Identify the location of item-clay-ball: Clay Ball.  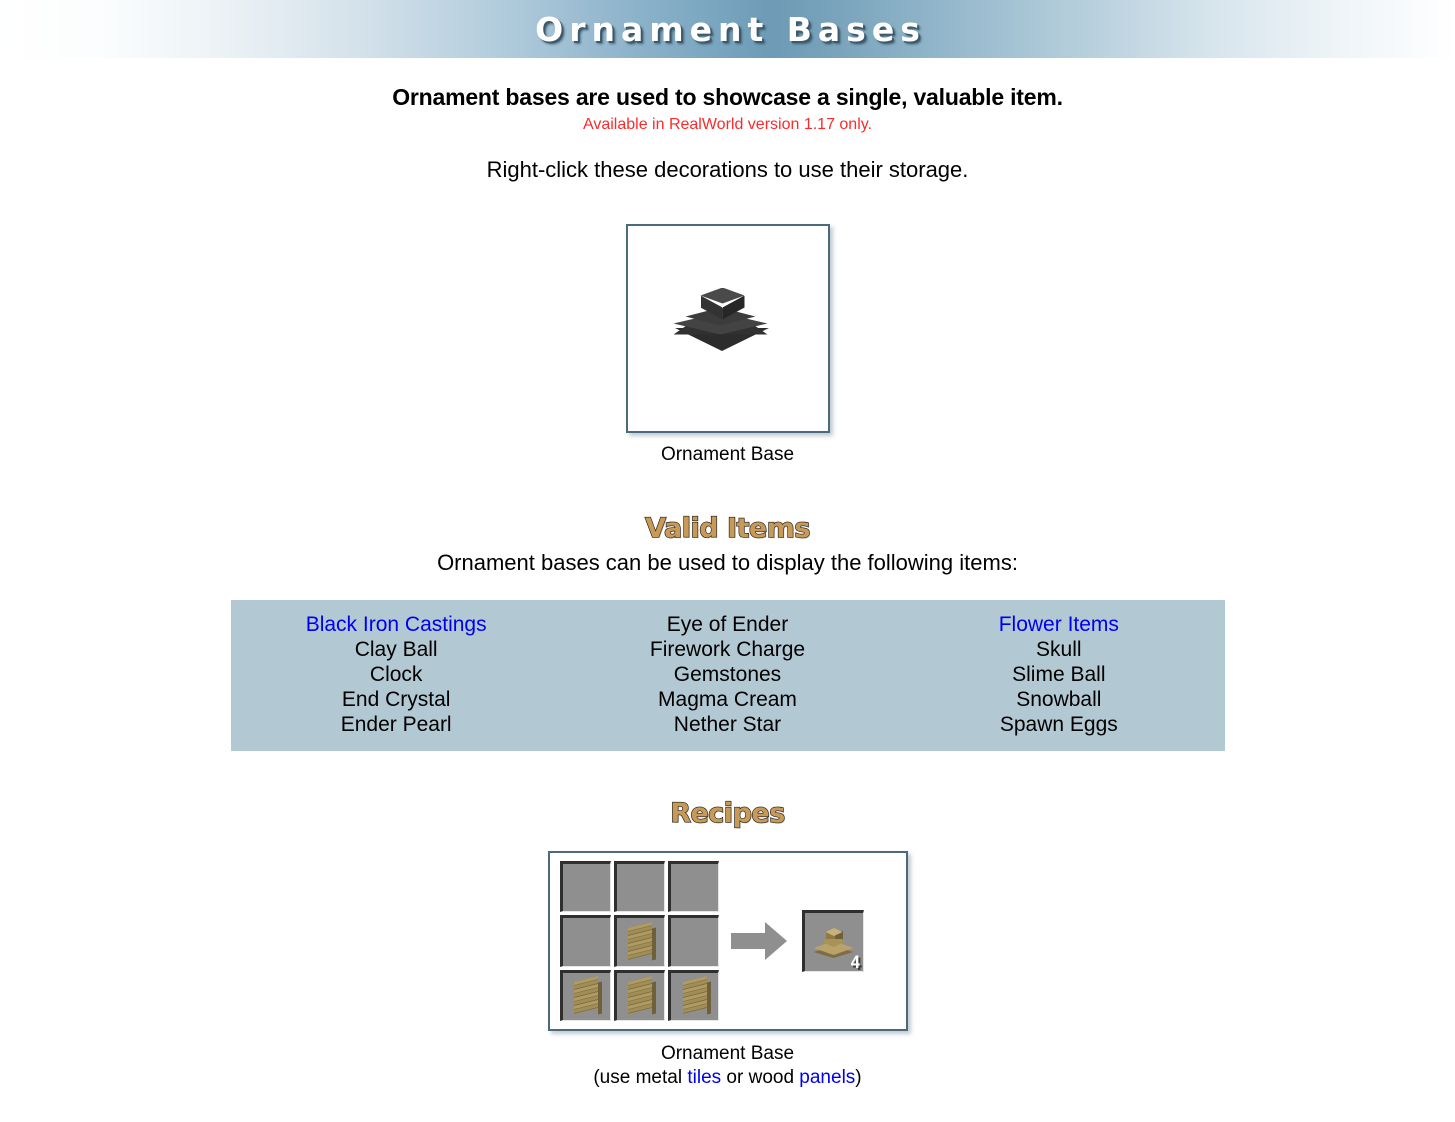
(396, 649).